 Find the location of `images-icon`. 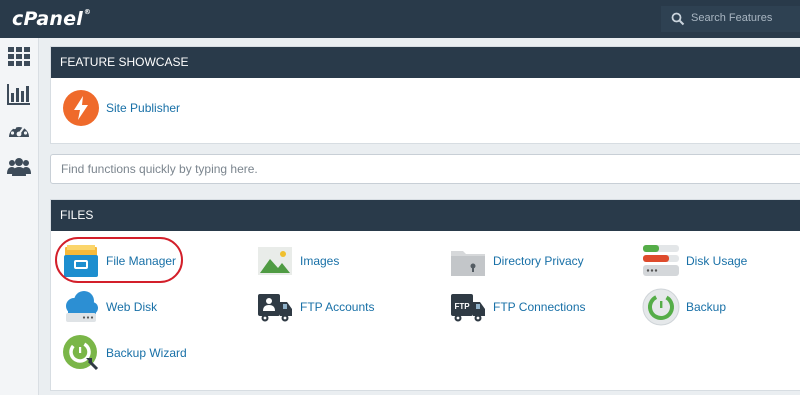

images-icon is located at coordinates (275, 261).